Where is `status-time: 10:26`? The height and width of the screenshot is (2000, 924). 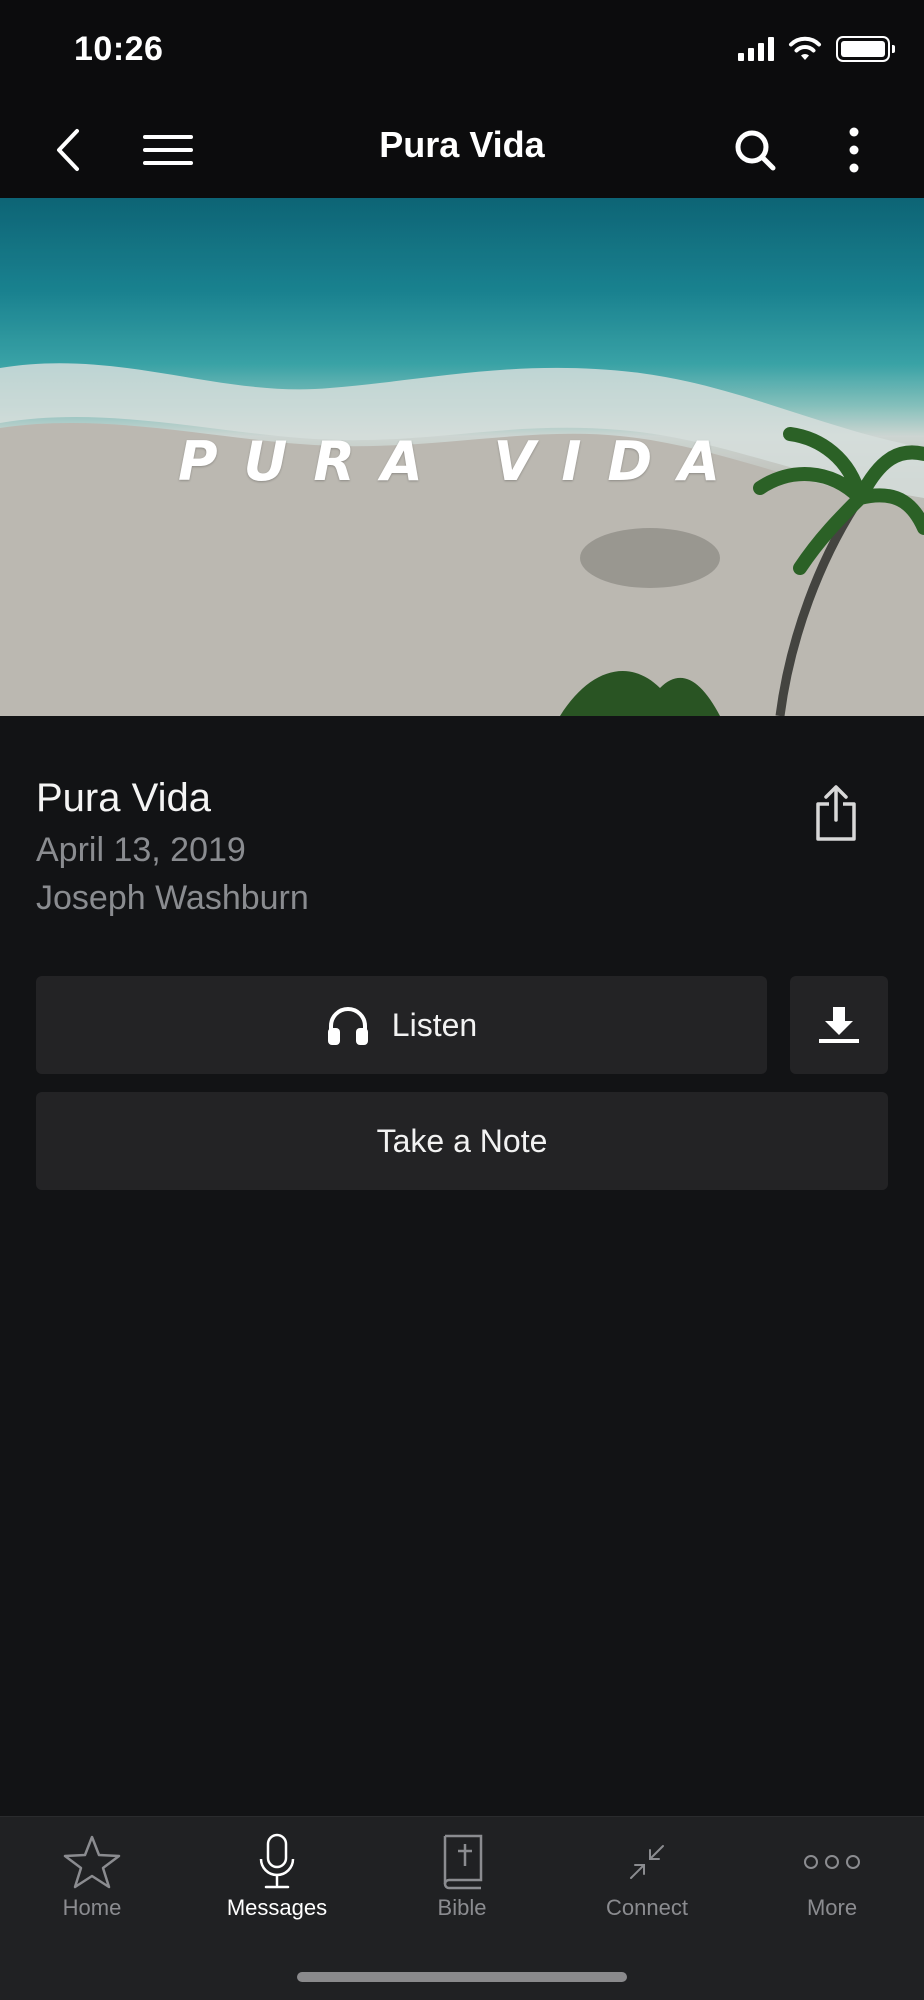
status-time: 10:26 is located at coordinates (119, 49).